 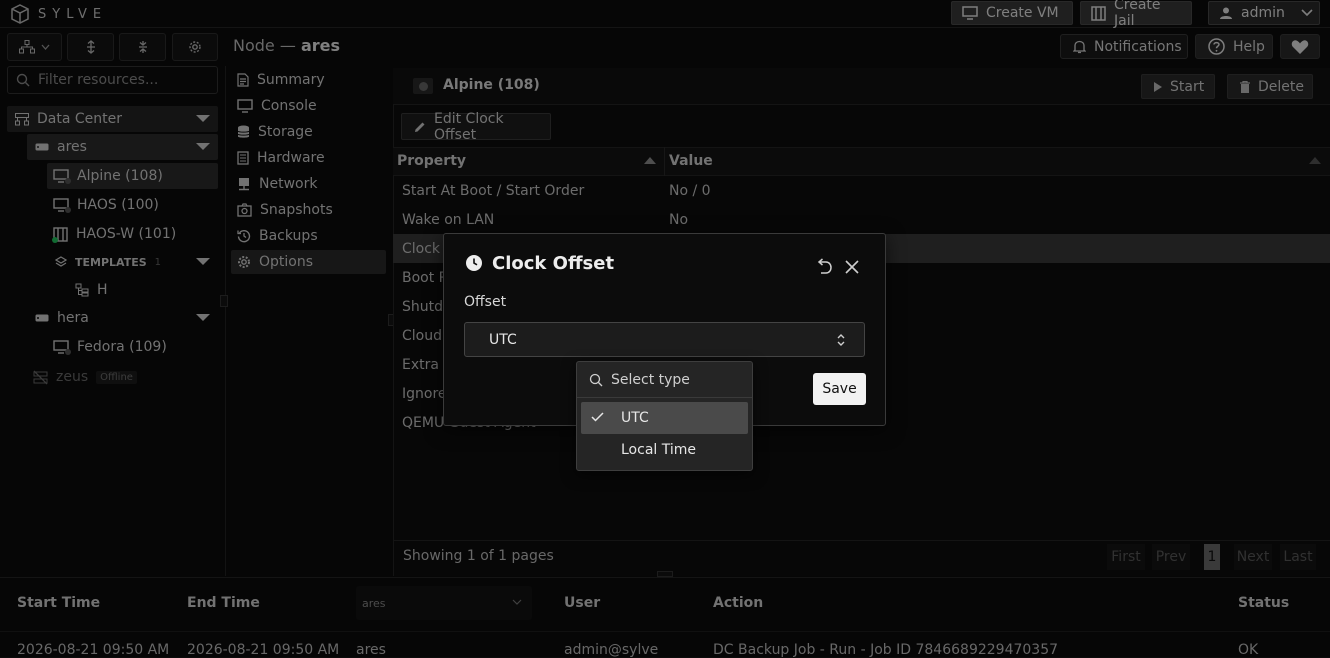 I want to click on close-button, so click(x=852, y=267).